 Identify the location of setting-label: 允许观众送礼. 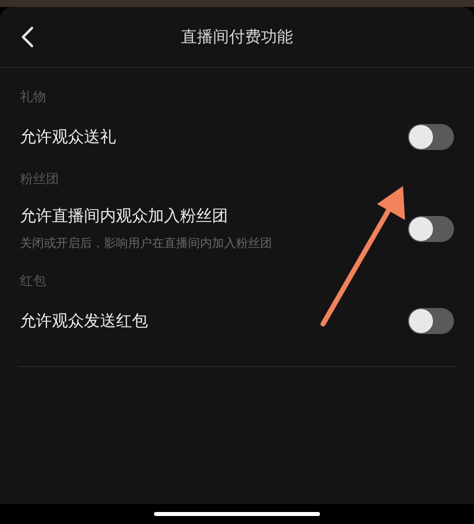
(68, 137).